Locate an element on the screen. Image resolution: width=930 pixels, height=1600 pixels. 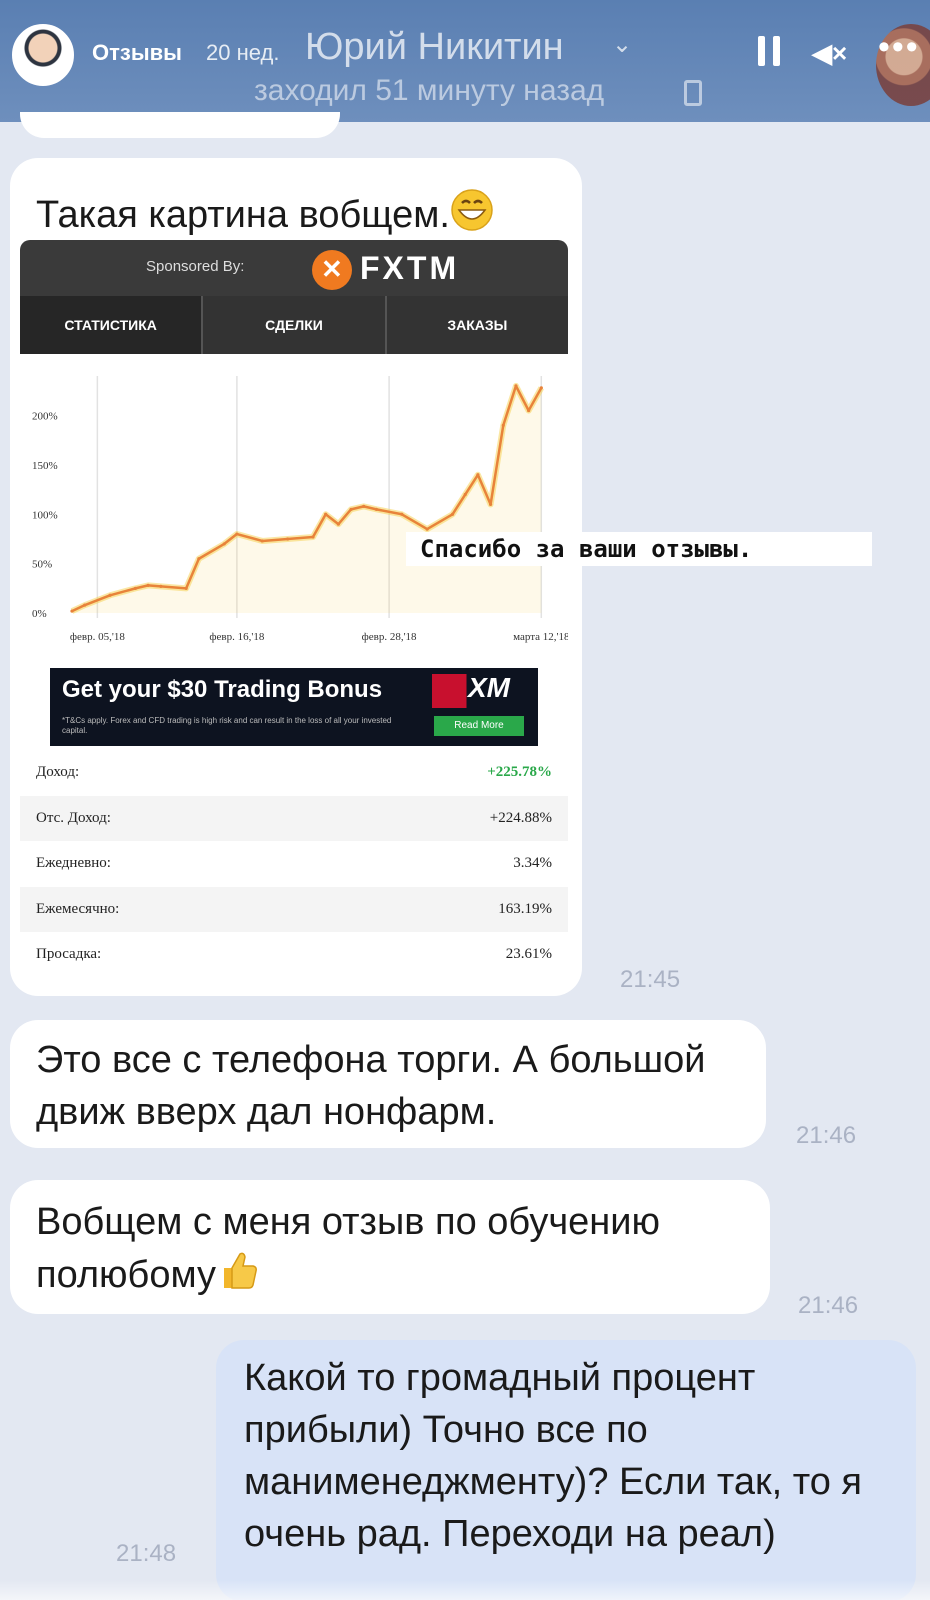
stat-row: Ежемесячно: 163.19% is located at coordinates (294, 909).